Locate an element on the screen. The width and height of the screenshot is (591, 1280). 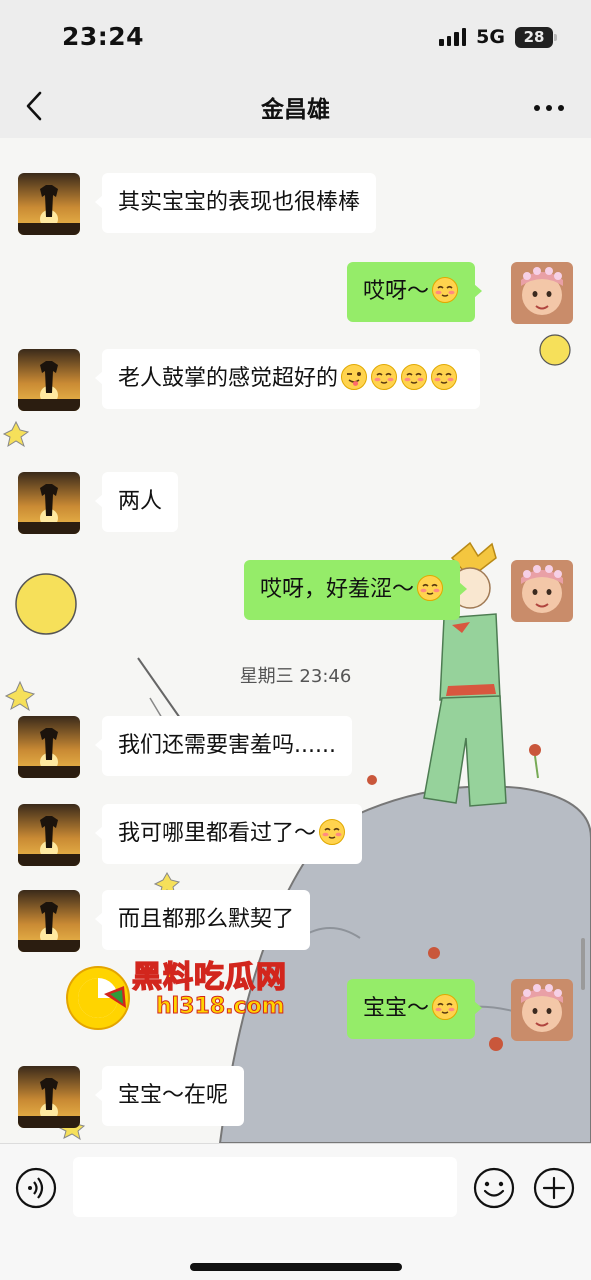
message-text: 其实宝宝的表现也很棒棒 is located at coordinates (239, 202).